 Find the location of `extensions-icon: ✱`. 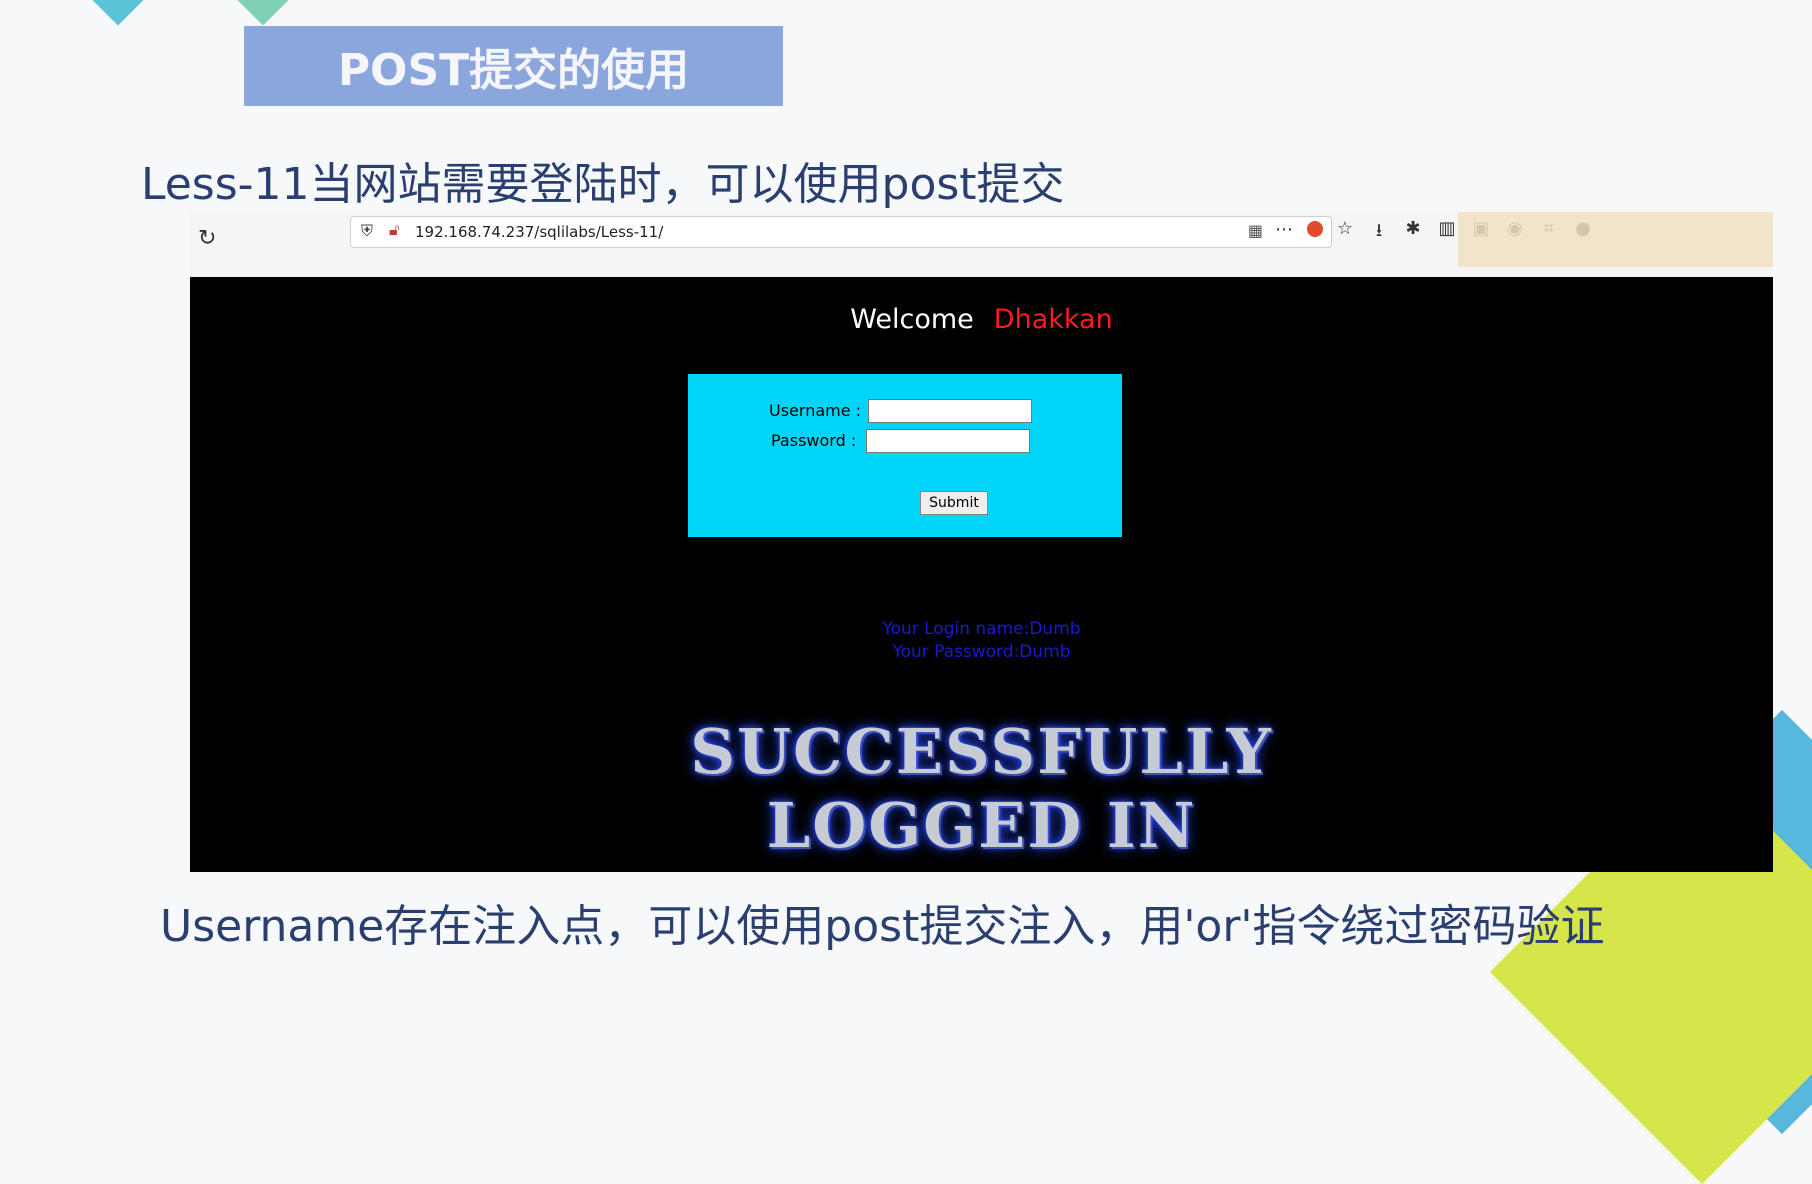

extensions-icon: ✱ is located at coordinates (1413, 233).